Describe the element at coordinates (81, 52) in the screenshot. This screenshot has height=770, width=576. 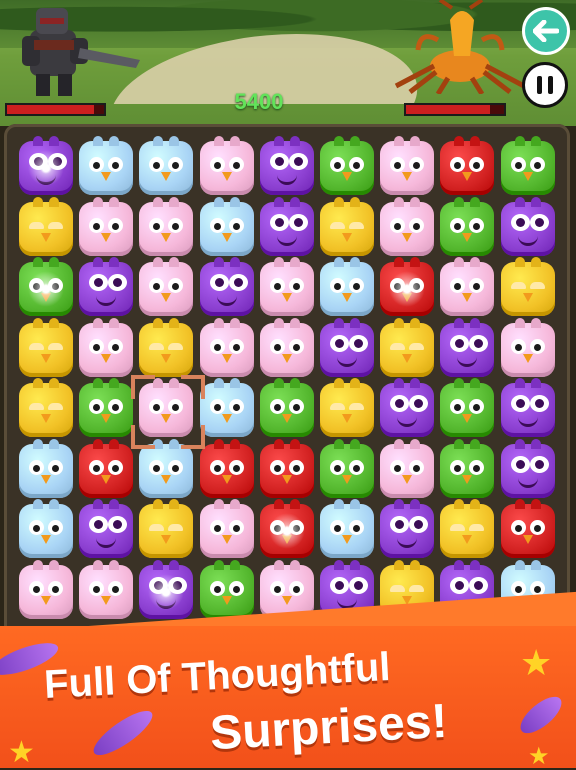
I see `knight-character` at that location.